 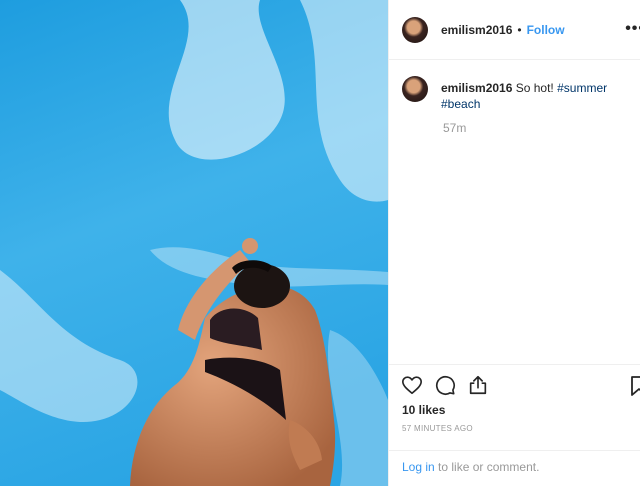 What do you see at coordinates (476, 88) in the screenshot?
I see `caption-username: emilism2016` at bounding box center [476, 88].